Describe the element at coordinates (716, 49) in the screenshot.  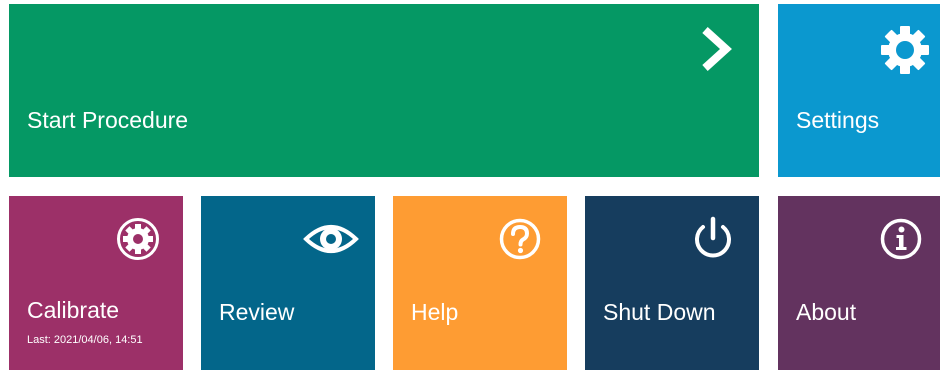
I see `chevron-right-icon` at that location.